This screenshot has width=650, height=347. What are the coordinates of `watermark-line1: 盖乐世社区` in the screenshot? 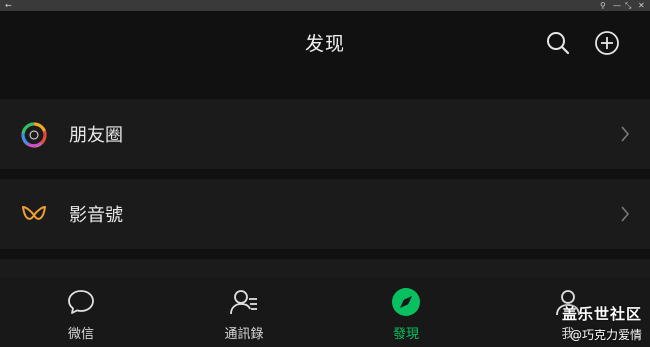 It's located at (601, 314).